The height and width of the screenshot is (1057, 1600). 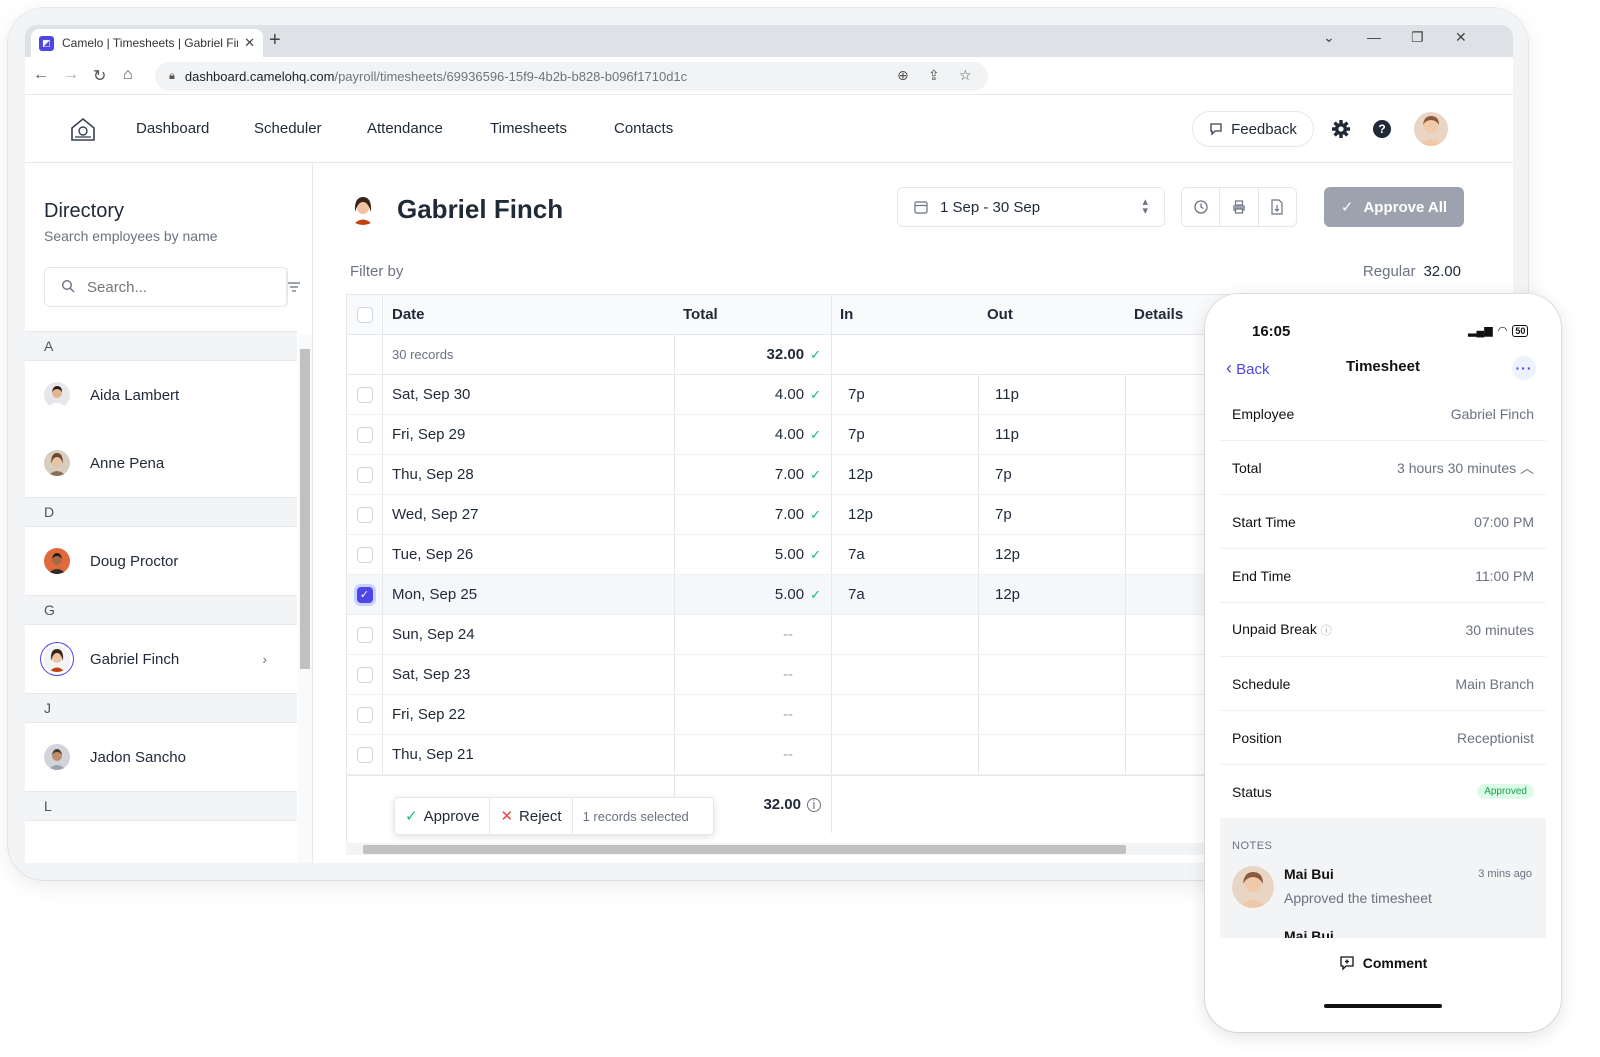 I want to click on nav-scheduler: Scheduler, so click(x=288, y=128).